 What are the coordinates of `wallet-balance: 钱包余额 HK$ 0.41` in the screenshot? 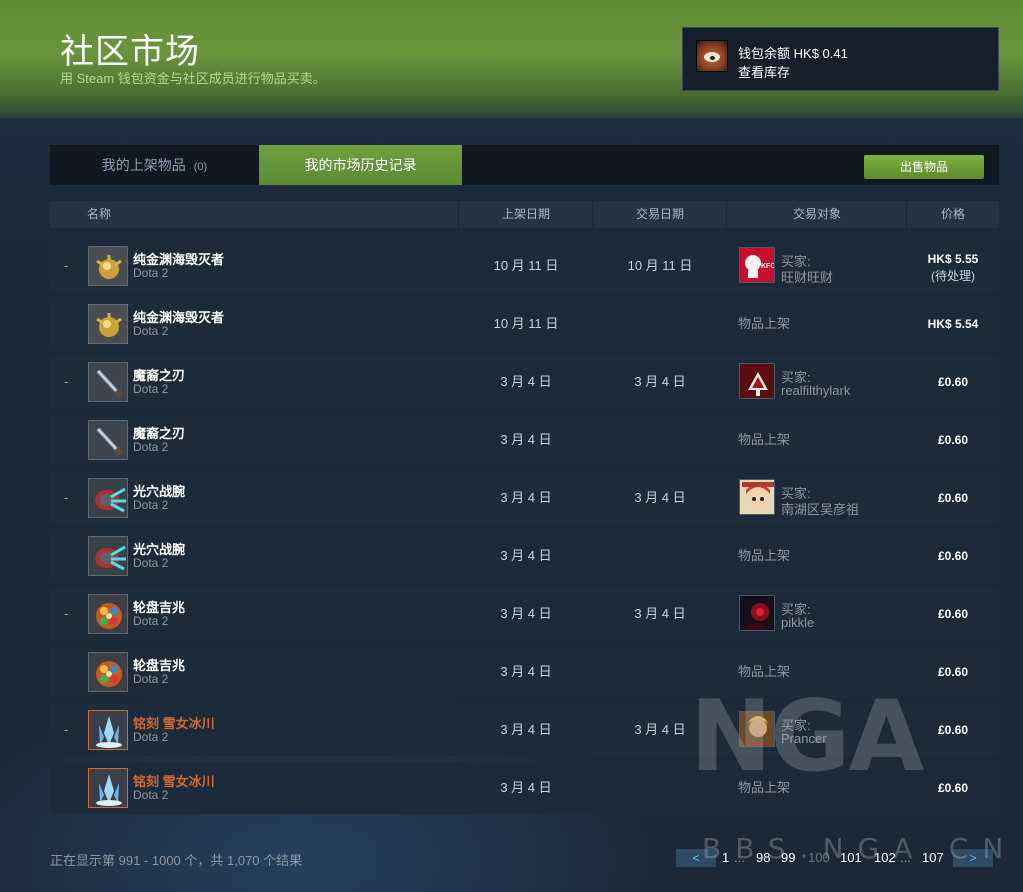 It's located at (793, 53).